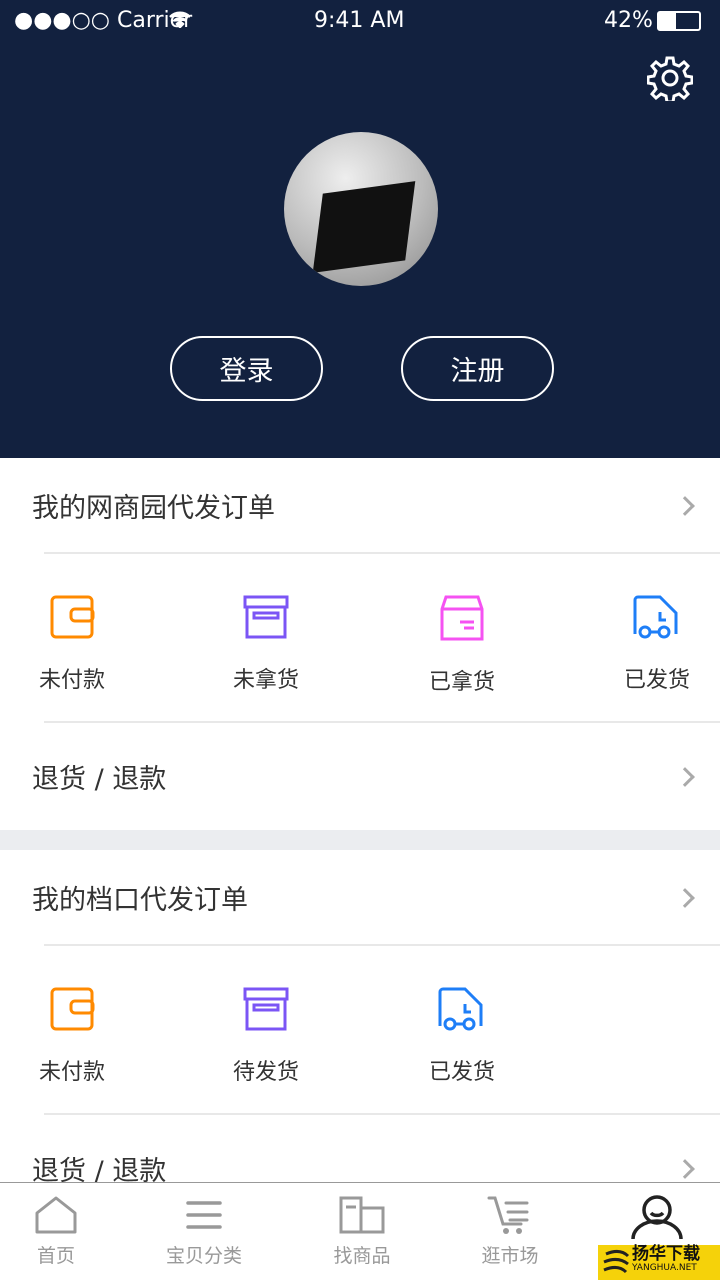 The height and width of the screenshot is (1280, 720). Describe the element at coordinates (477, 368) in the screenshot. I see `register-button: 注册` at that location.